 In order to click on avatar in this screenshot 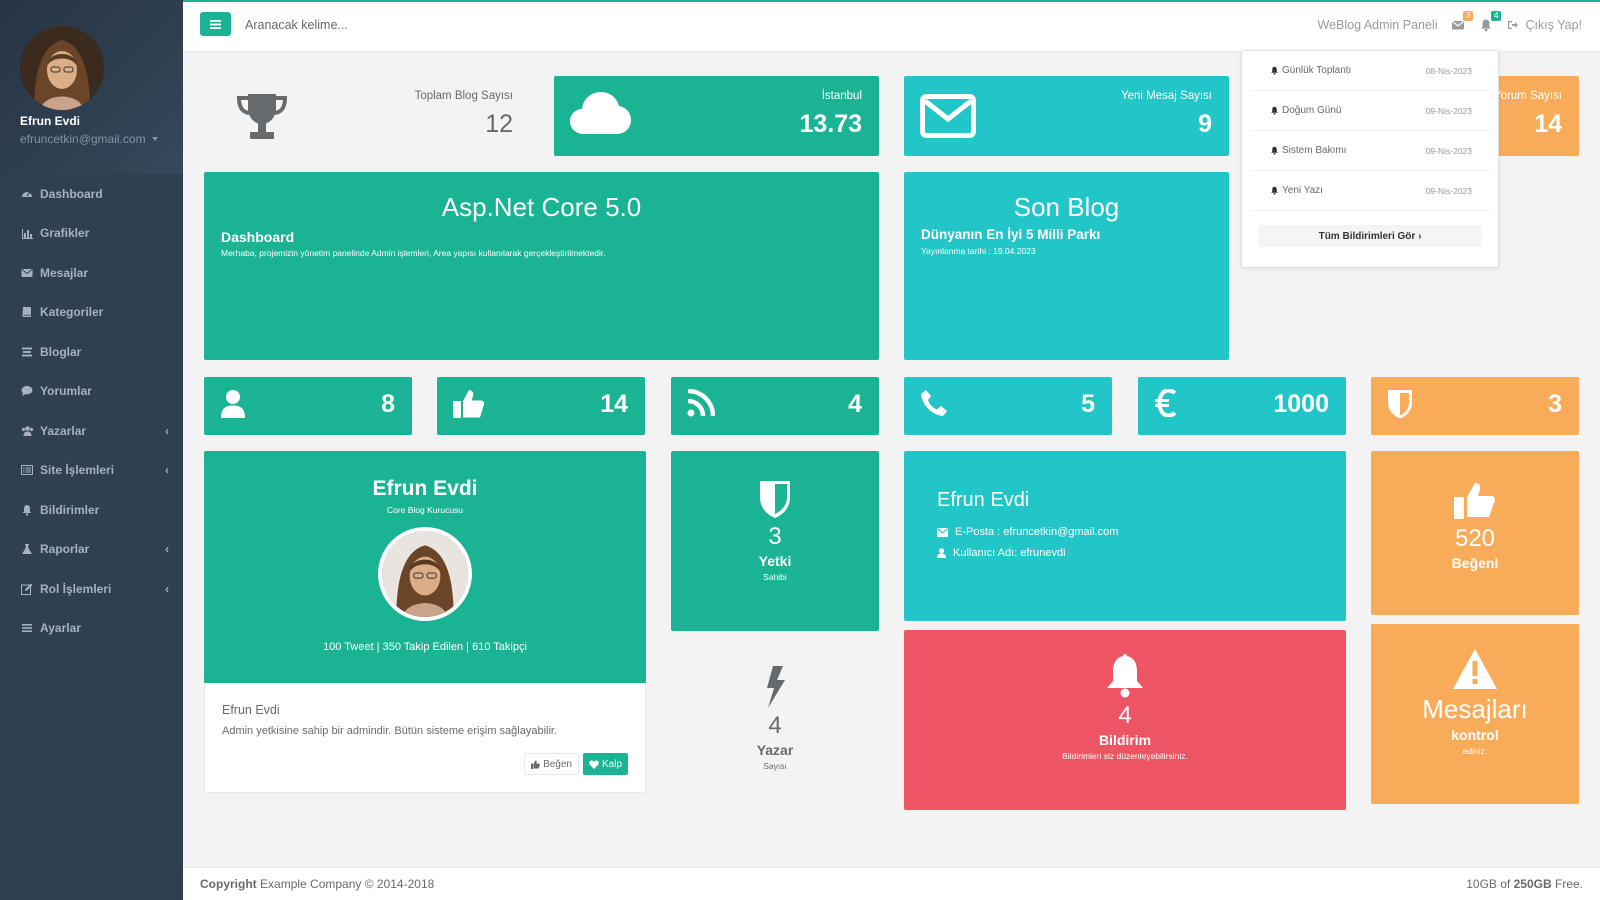, I will do `click(62, 68)`.